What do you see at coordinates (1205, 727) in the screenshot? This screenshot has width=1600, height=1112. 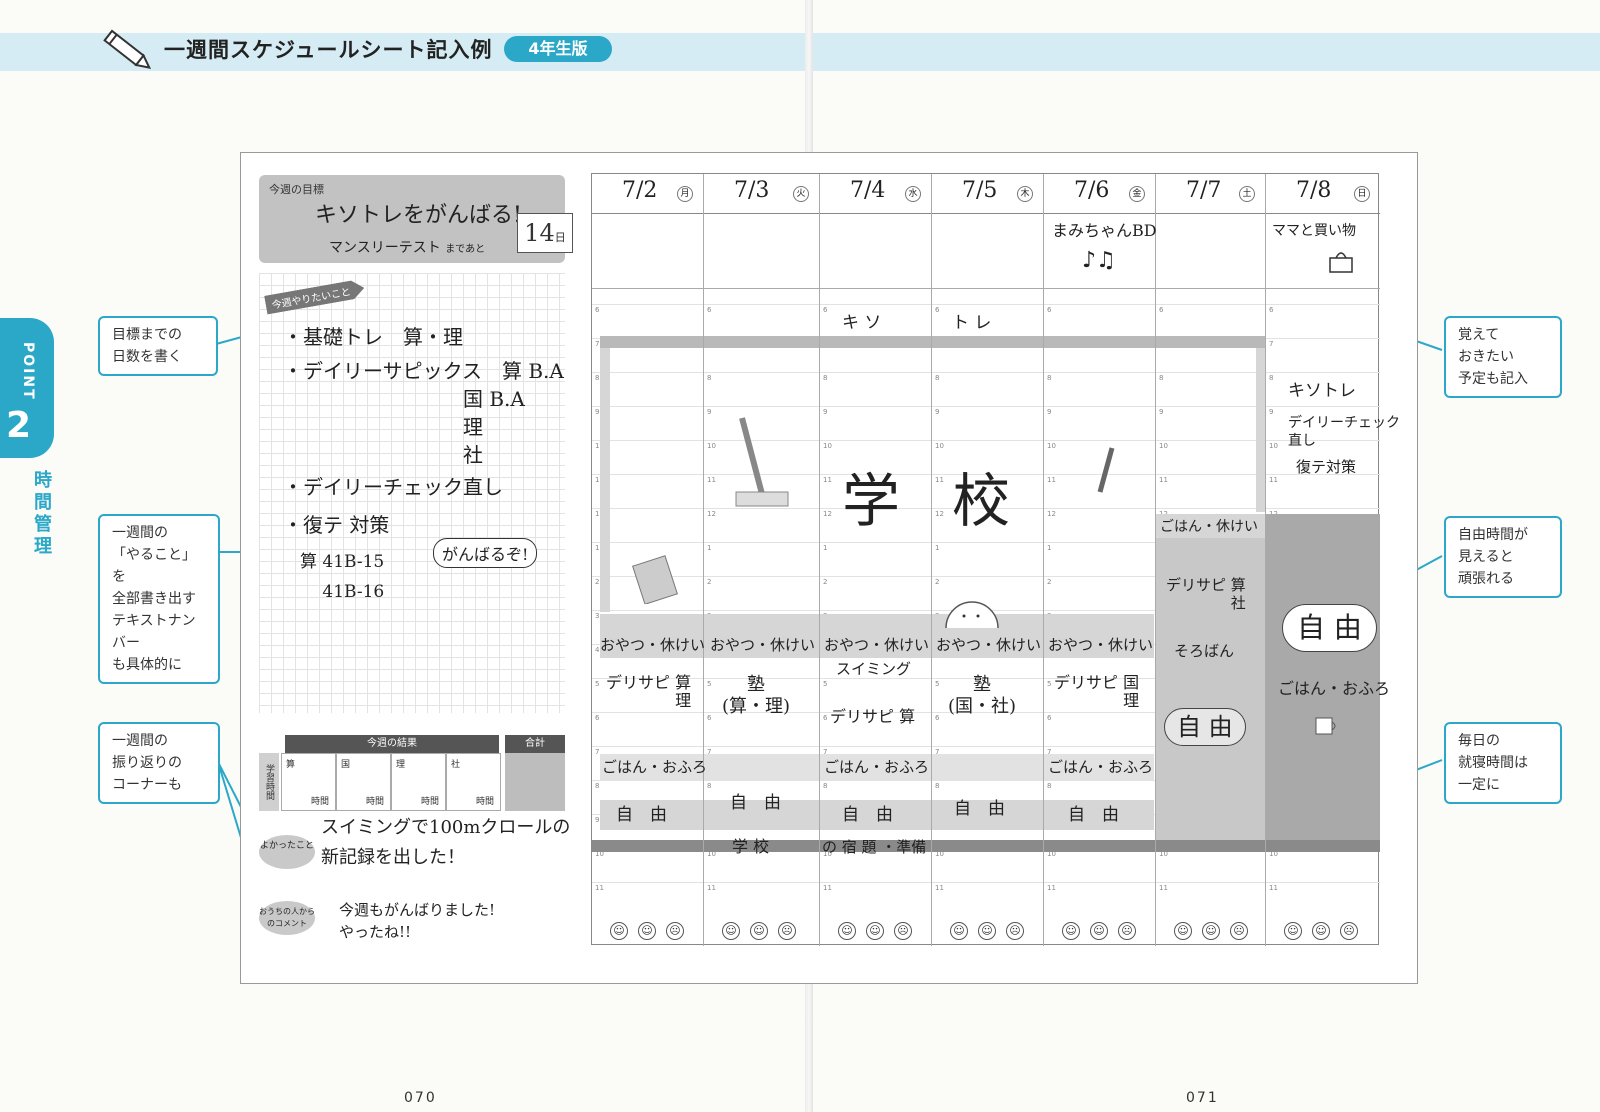 I see `sat-free: 自 由` at bounding box center [1205, 727].